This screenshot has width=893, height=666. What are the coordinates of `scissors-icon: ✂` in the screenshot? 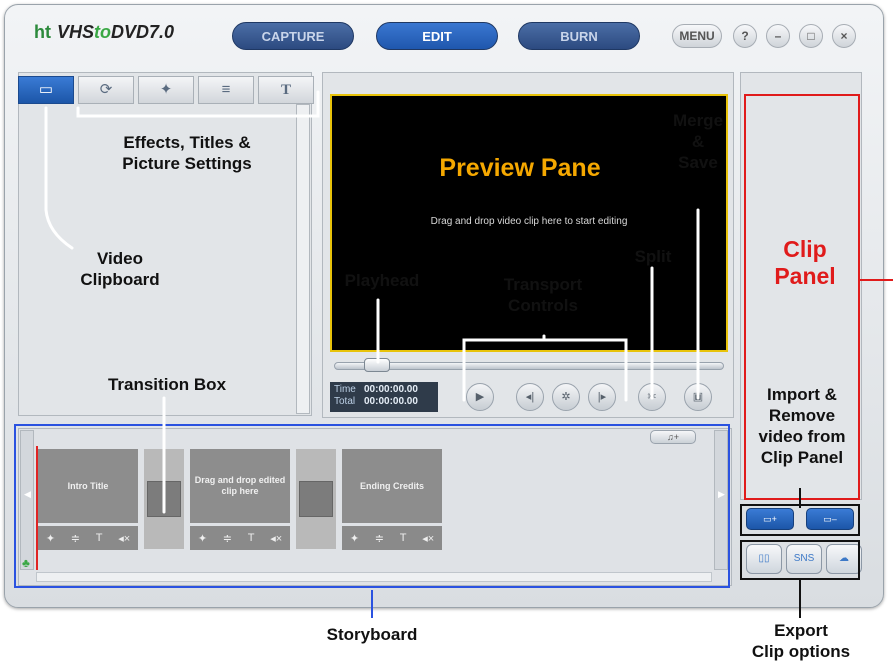 It's located at (652, 397).